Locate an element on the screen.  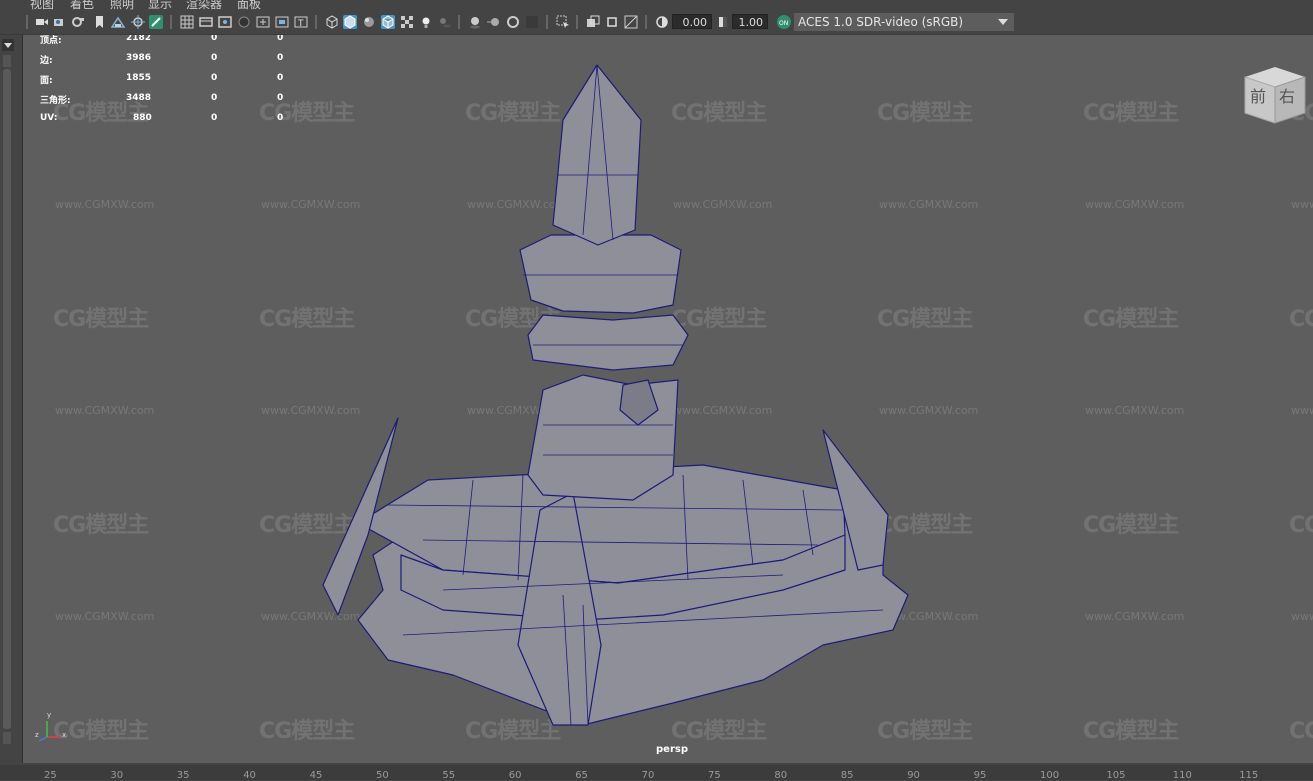
panel-collapse-icon is located at coordinates (8, 45).